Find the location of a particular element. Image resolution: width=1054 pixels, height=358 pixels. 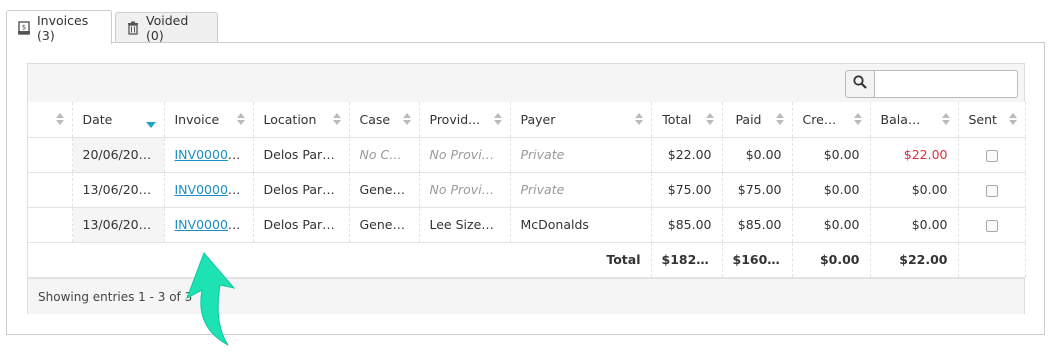

totals-row: Total $182.00 $160.00 $0.00 $22.00 is located at coordinates (527, 260).